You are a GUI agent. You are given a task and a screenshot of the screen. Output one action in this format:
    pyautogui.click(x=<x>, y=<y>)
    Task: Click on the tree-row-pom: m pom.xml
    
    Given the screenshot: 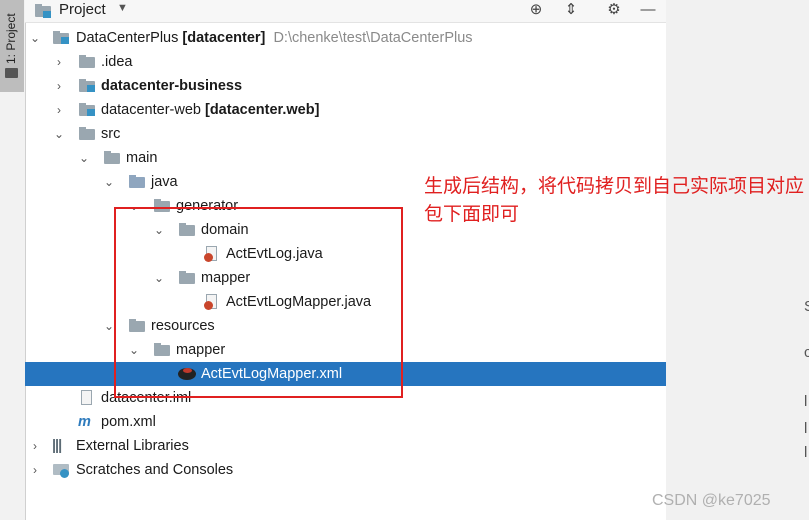 What is the action you would take?
    pyautogui.click(x=345, y=422)
    